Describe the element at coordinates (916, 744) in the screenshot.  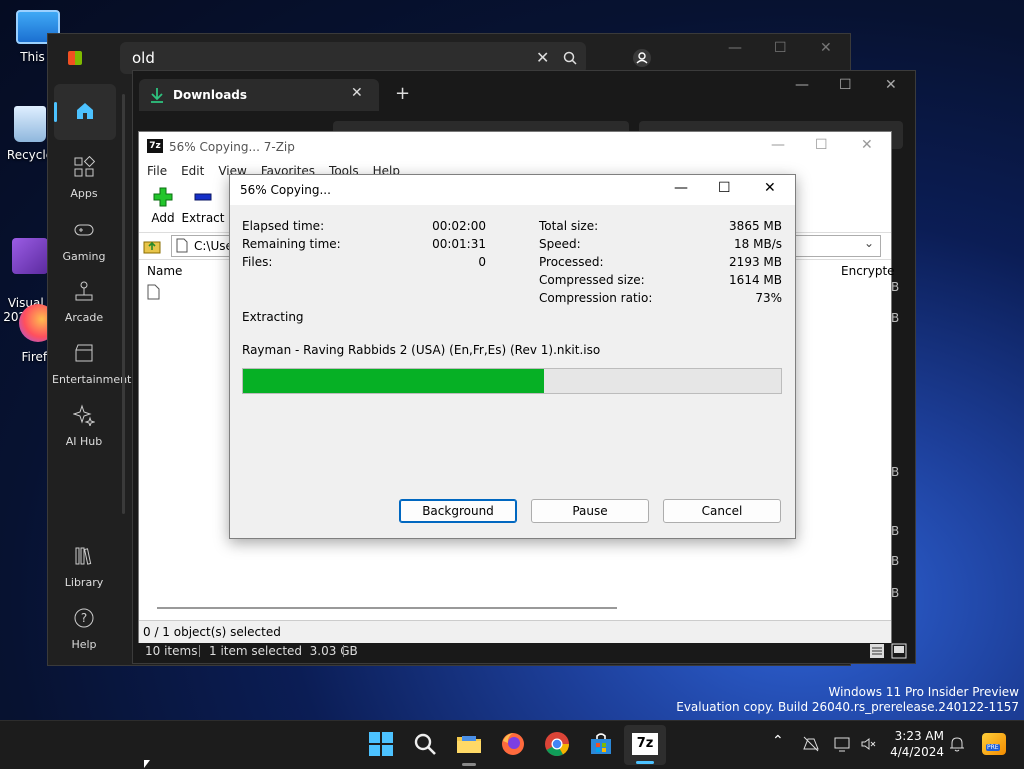
I see `clock: 3:23 AM 4/4/2024` at that location.